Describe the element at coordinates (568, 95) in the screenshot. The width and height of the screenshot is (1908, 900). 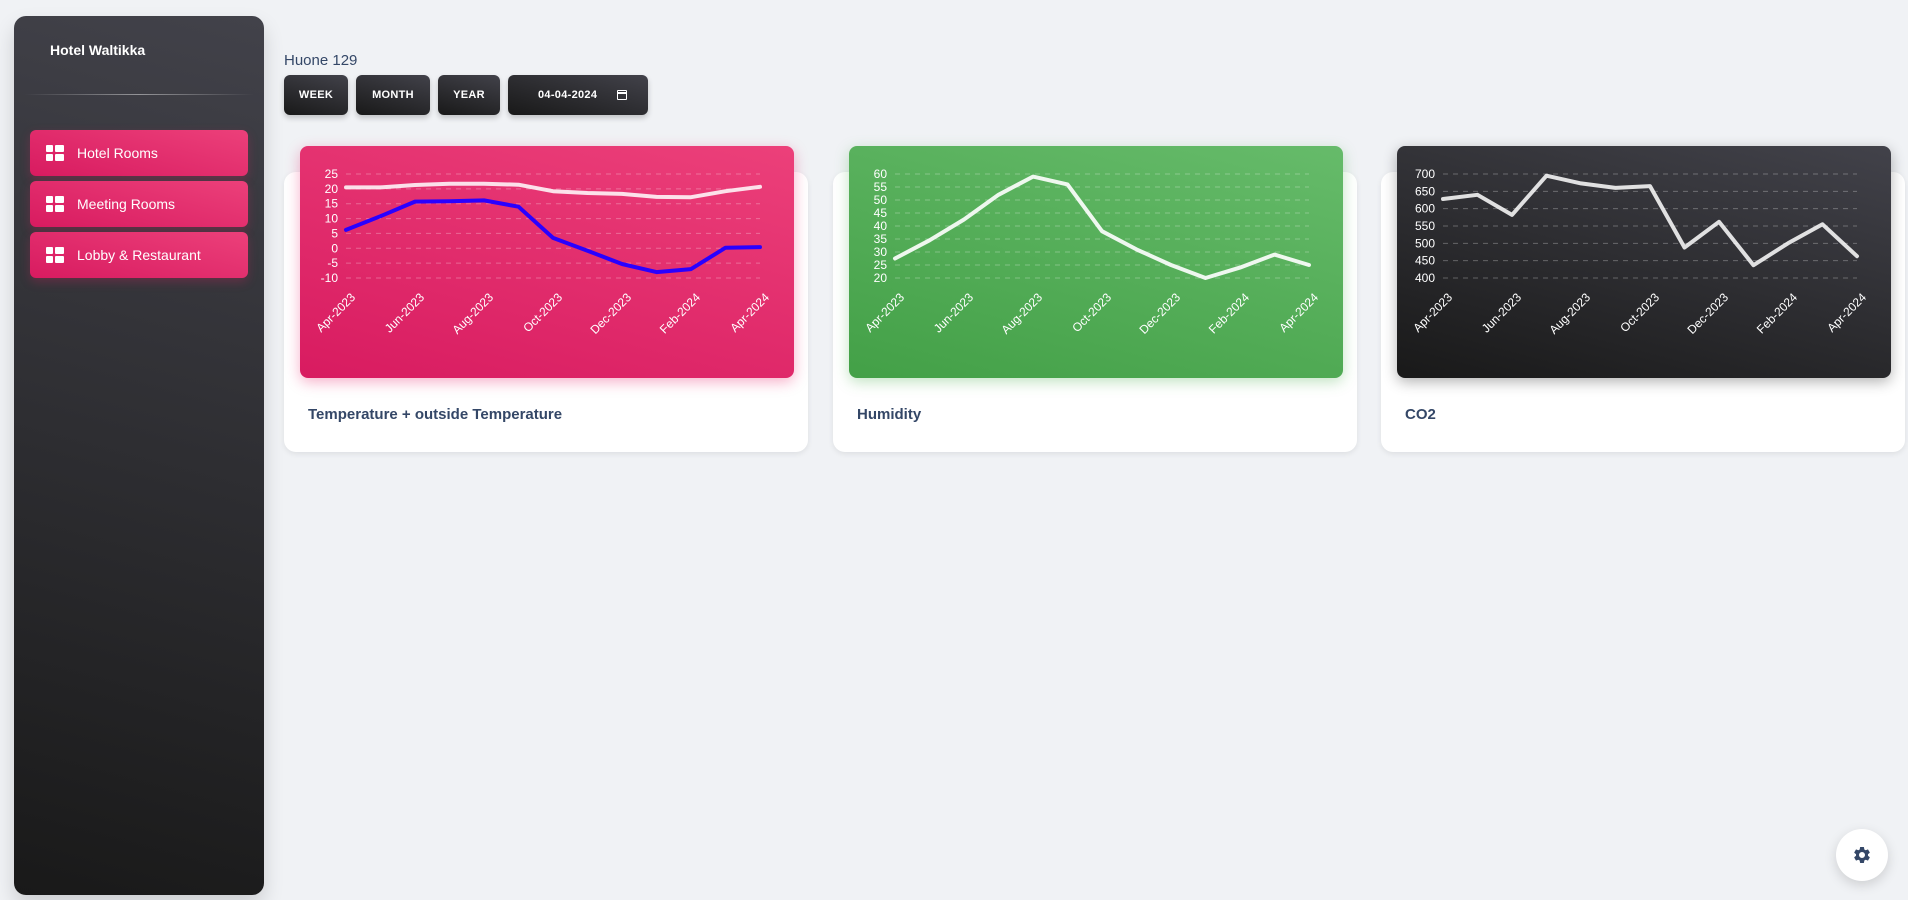
I see `date-value: 04-04-2024` at that location.